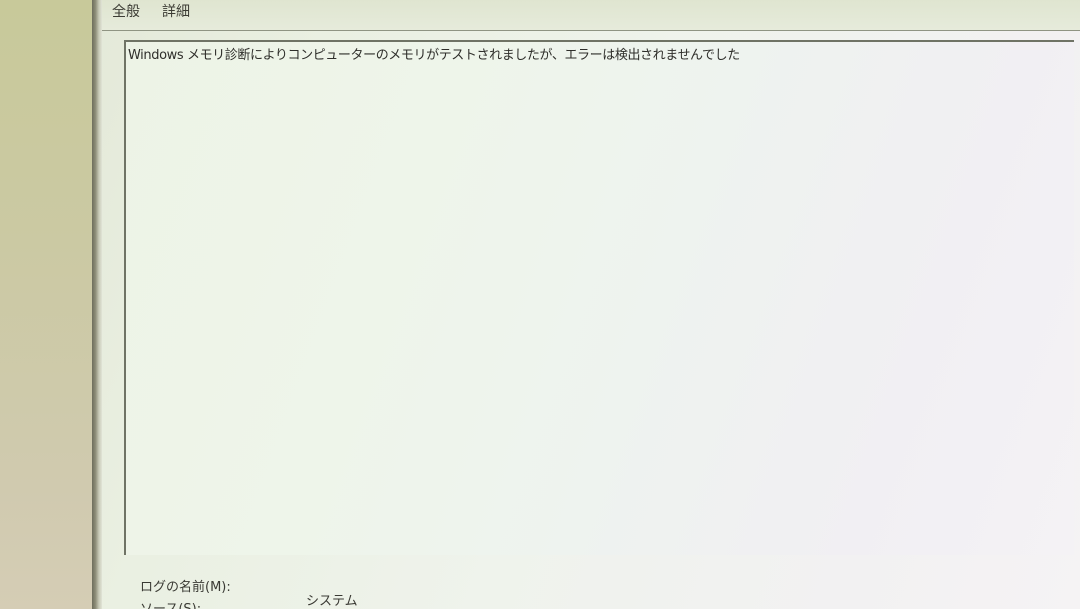 This screenshot has width=1080, height=609. What do you see at coordinates (185, 587) in the screenshot?
I see `log-name-label: ログの名前(M):` at bounding box center [185, 587].